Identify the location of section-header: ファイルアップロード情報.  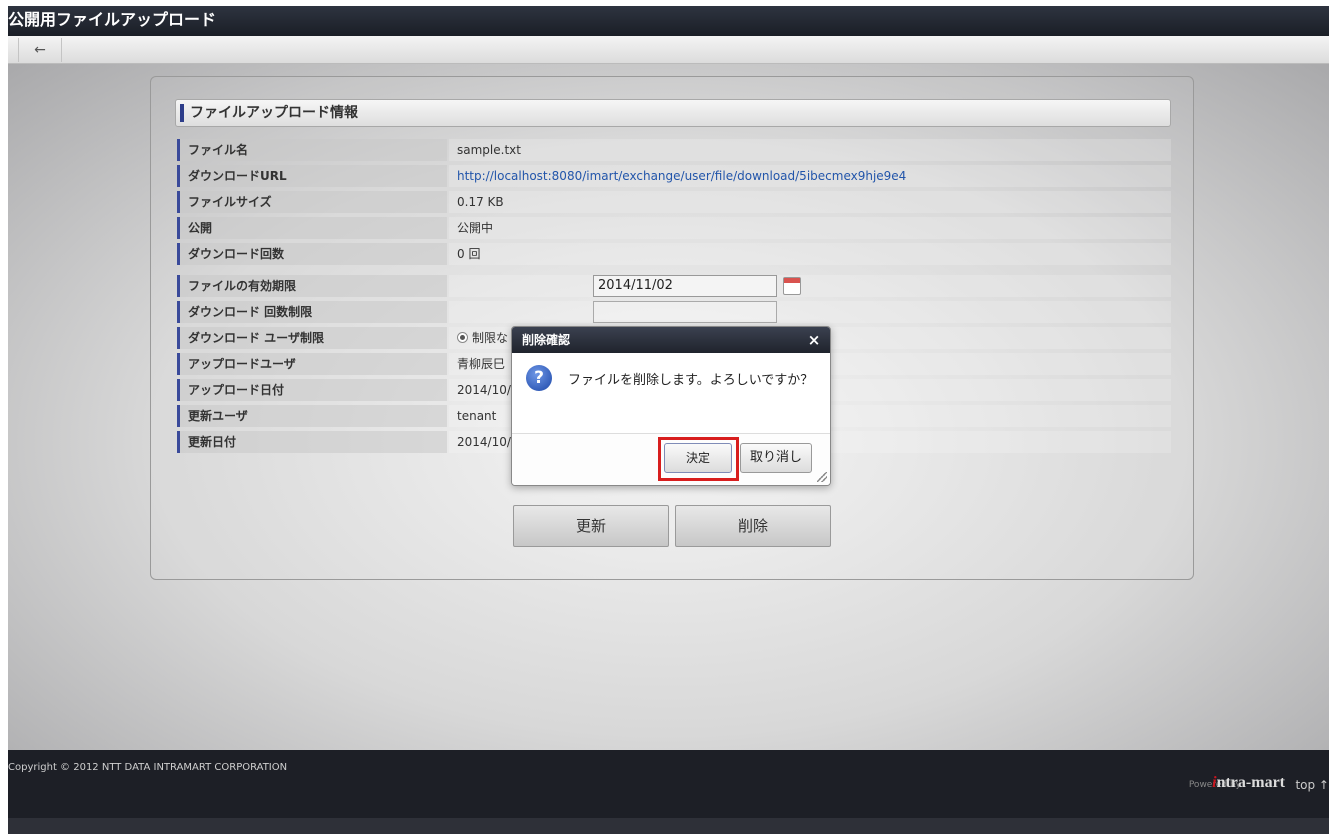
(673, 113).